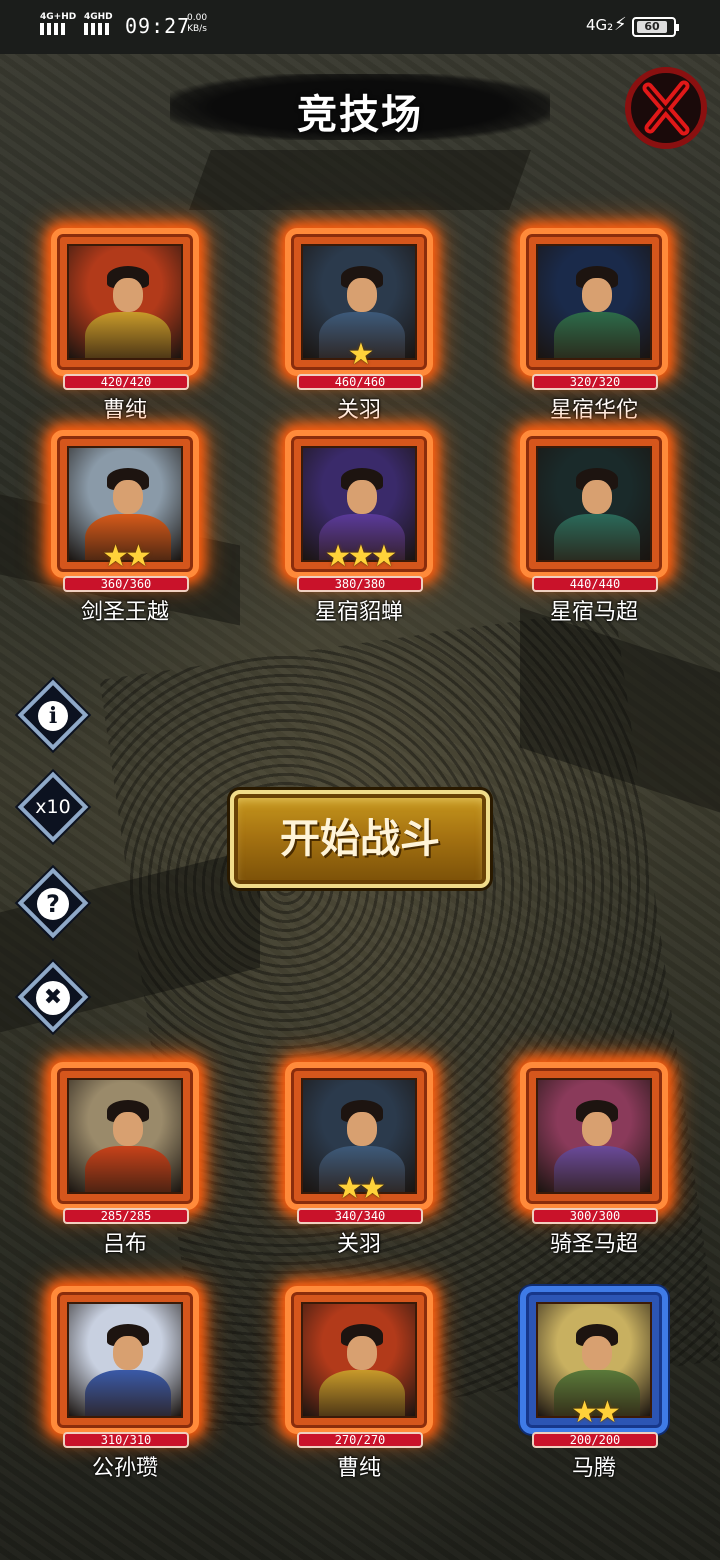 The width and height of the screenshot is (720, 1560). What do you see at coordinates (125, 524) in the screenshot?
I see `hero-card: ★★ 360/360 剑圣王越` at bounding box center [125, 524].